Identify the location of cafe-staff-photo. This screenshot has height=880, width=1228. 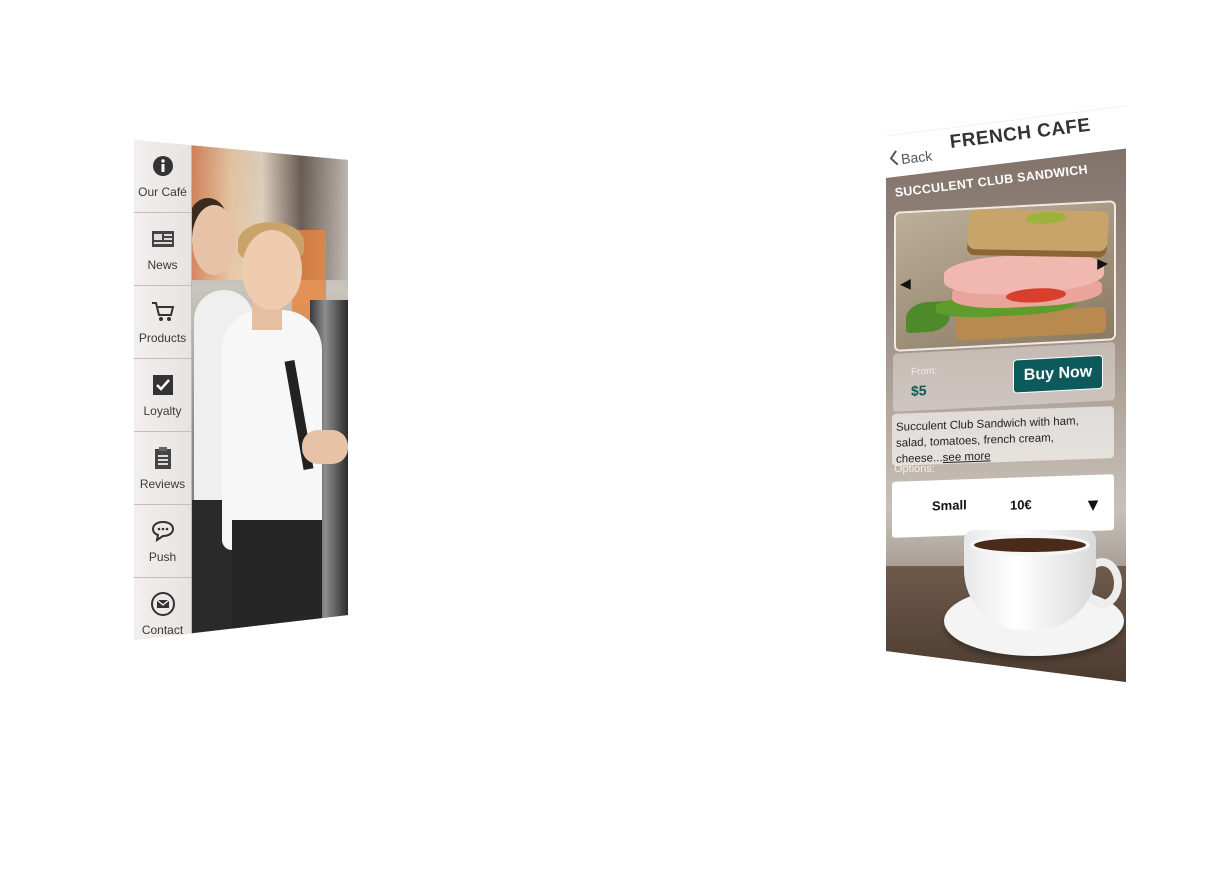
(270, 390).